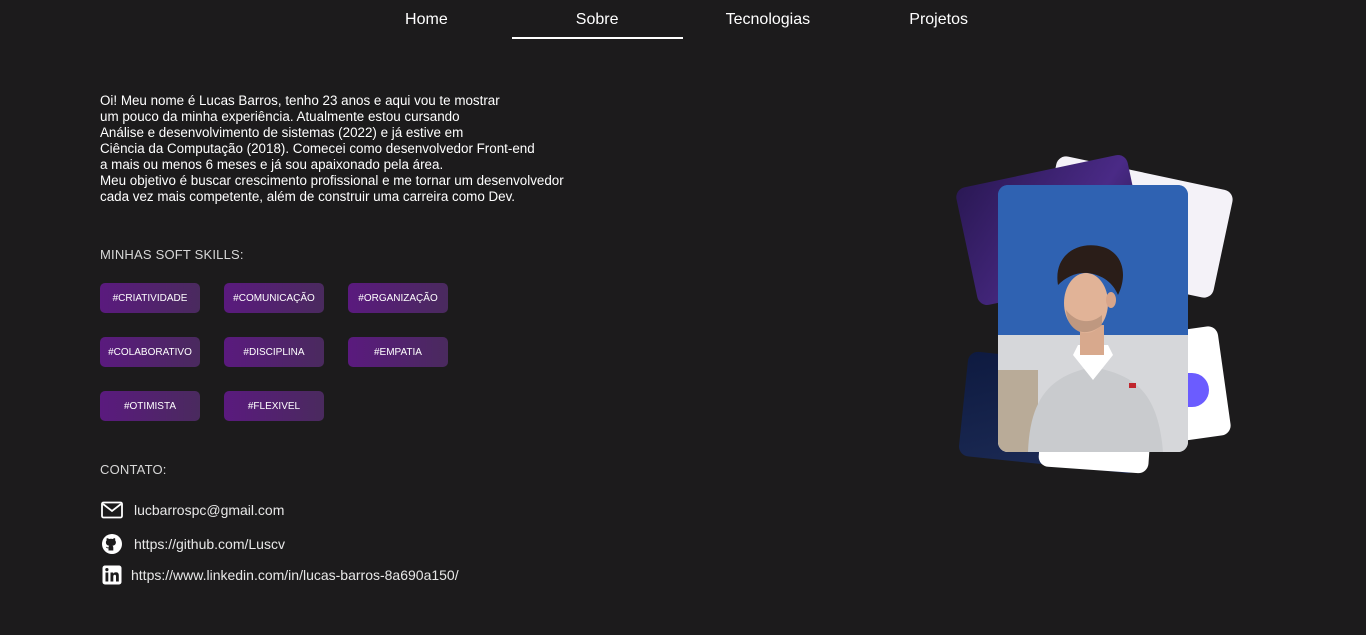 This screenshot has width=1366, height=635. Describe the element at coordinates (398, 298) in the screenshot. I see `skill-tag: #ORGANIZAÇÃO` at that location.